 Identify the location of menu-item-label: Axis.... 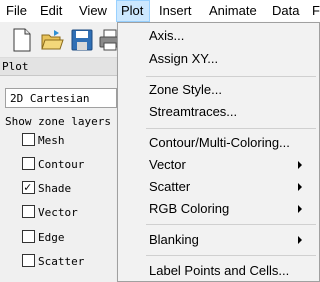
(167, 35).